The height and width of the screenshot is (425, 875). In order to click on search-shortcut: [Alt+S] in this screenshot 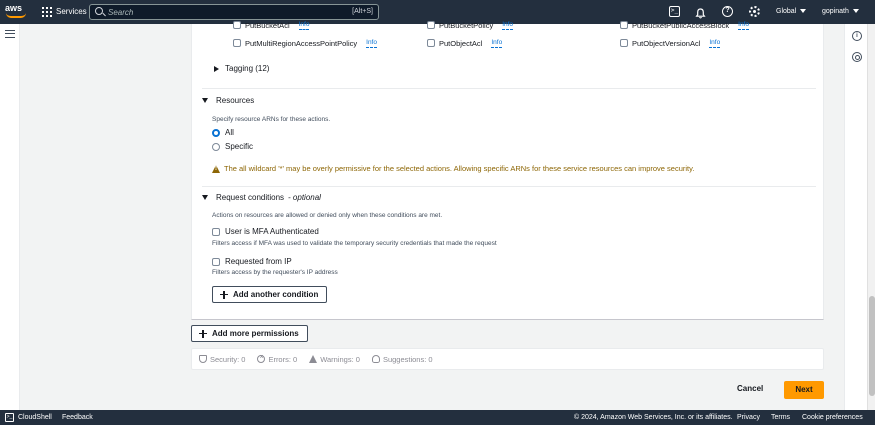, I will do `click(362, 11)`.